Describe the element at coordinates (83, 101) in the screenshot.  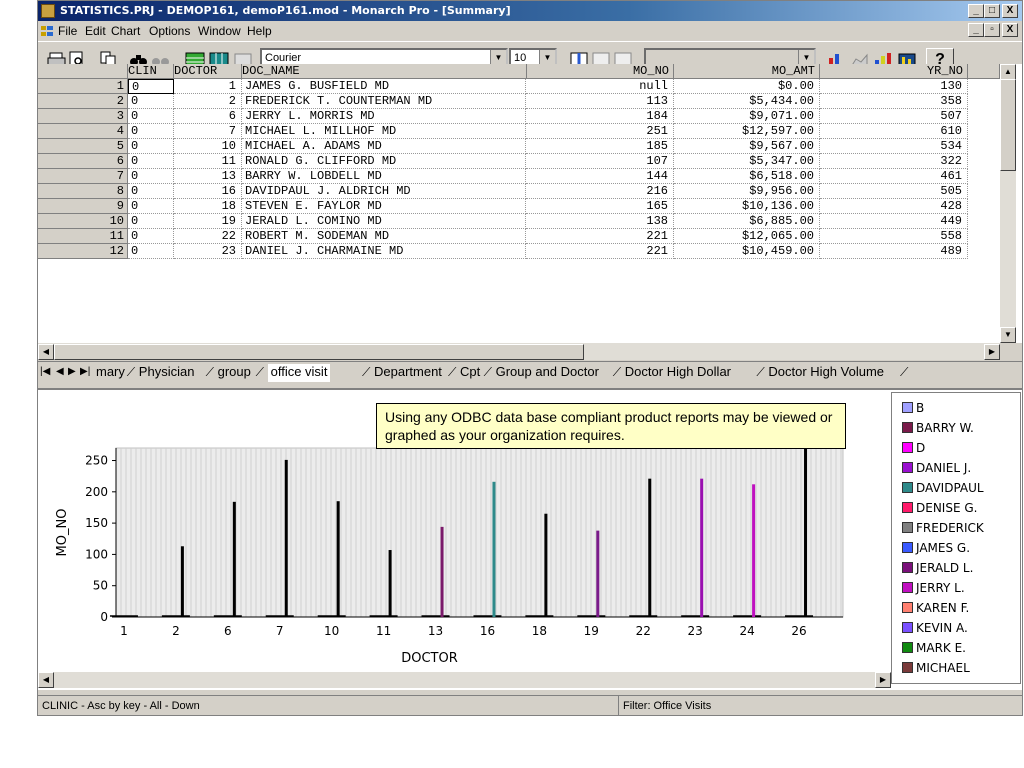
I see `row-number: 2` at that location.